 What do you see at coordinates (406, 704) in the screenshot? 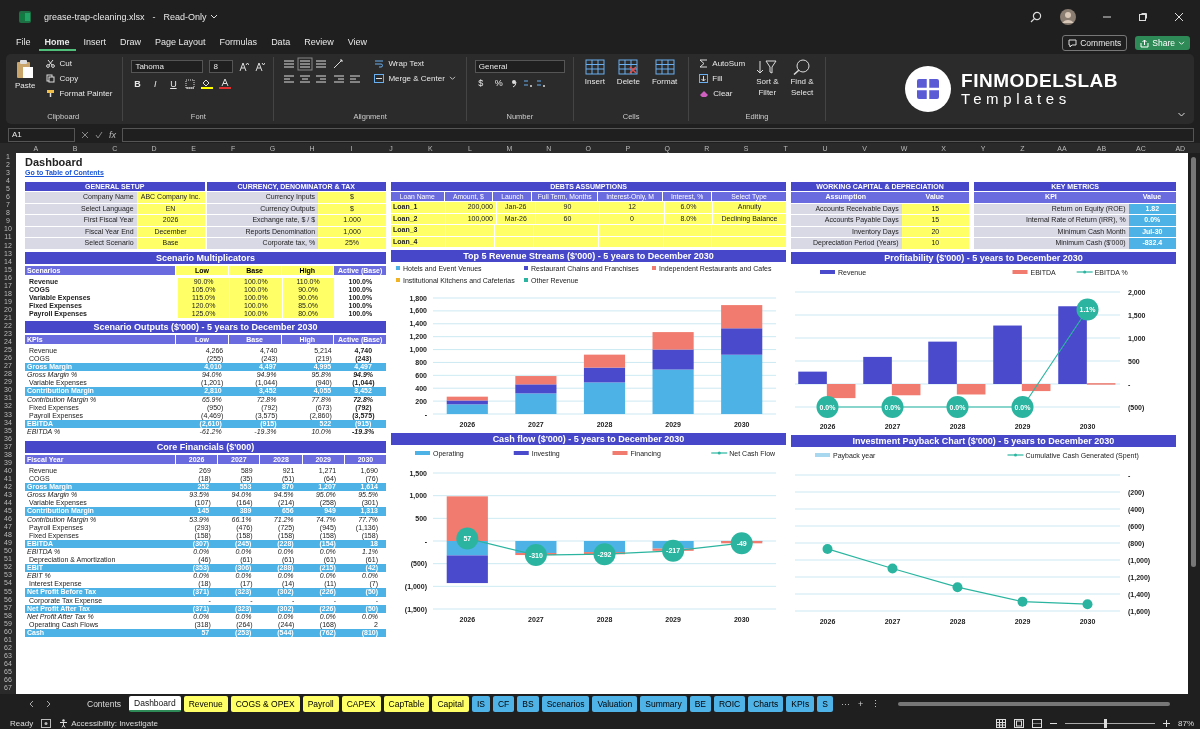
I see `sheet-tab: CapTable` at bounding box center [406, 704].